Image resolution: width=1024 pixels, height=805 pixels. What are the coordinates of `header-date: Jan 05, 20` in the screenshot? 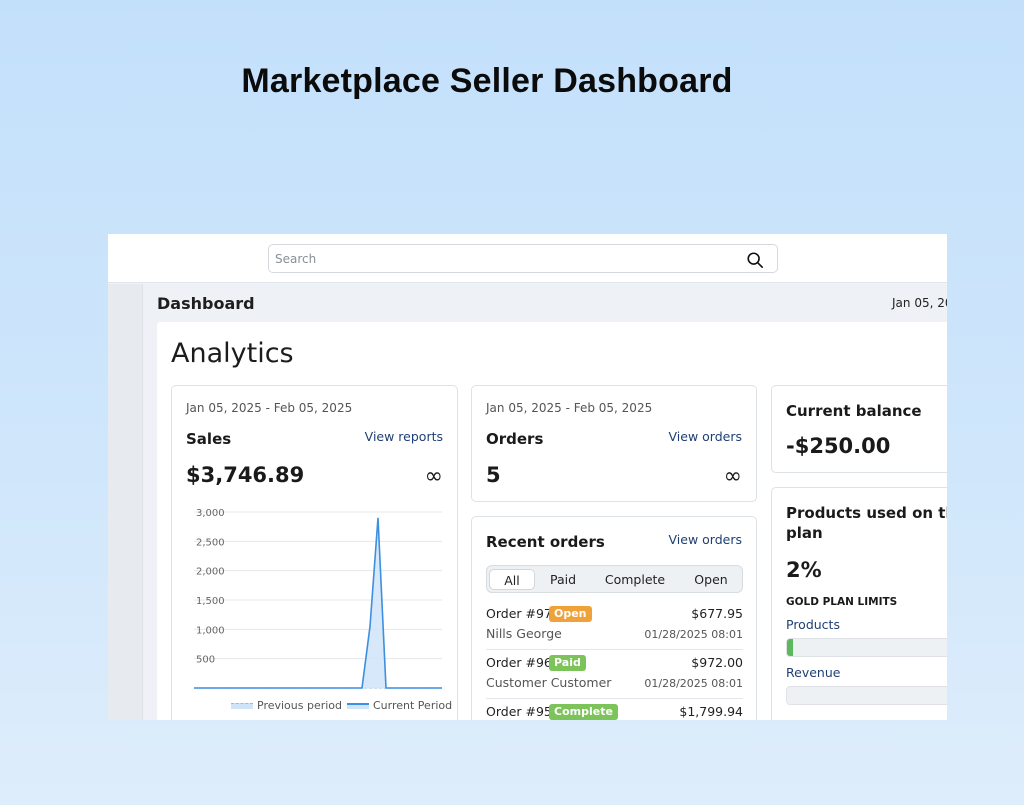 It's located at (919, 303).